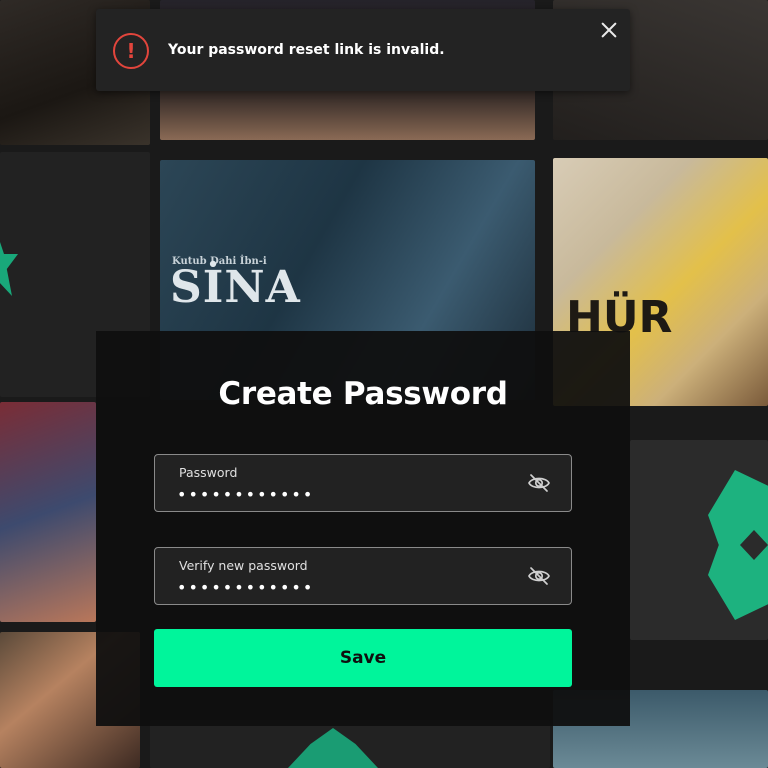  What do you see at coordinates (609, 30) in the screenshot?
I see `close-icon` at bounding box center [609, 30].